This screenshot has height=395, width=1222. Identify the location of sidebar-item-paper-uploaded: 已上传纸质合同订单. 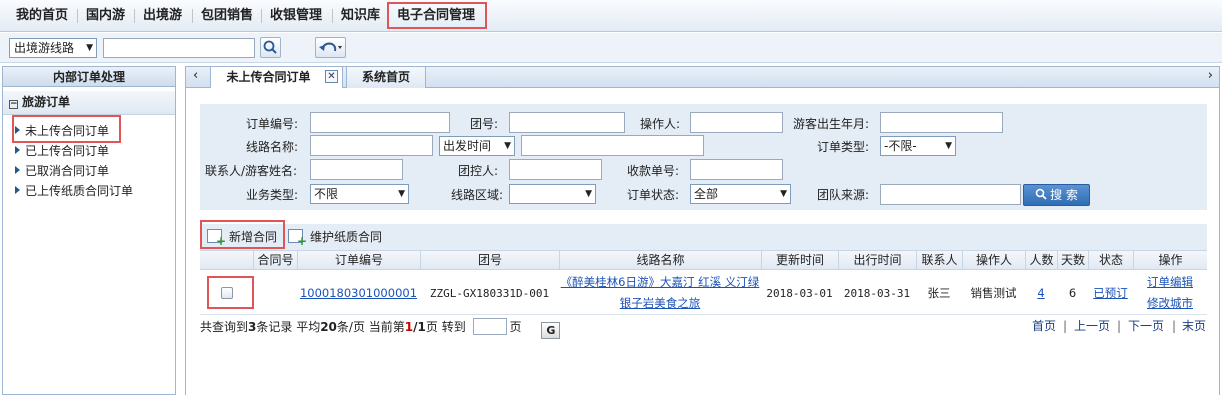
(74, 191).